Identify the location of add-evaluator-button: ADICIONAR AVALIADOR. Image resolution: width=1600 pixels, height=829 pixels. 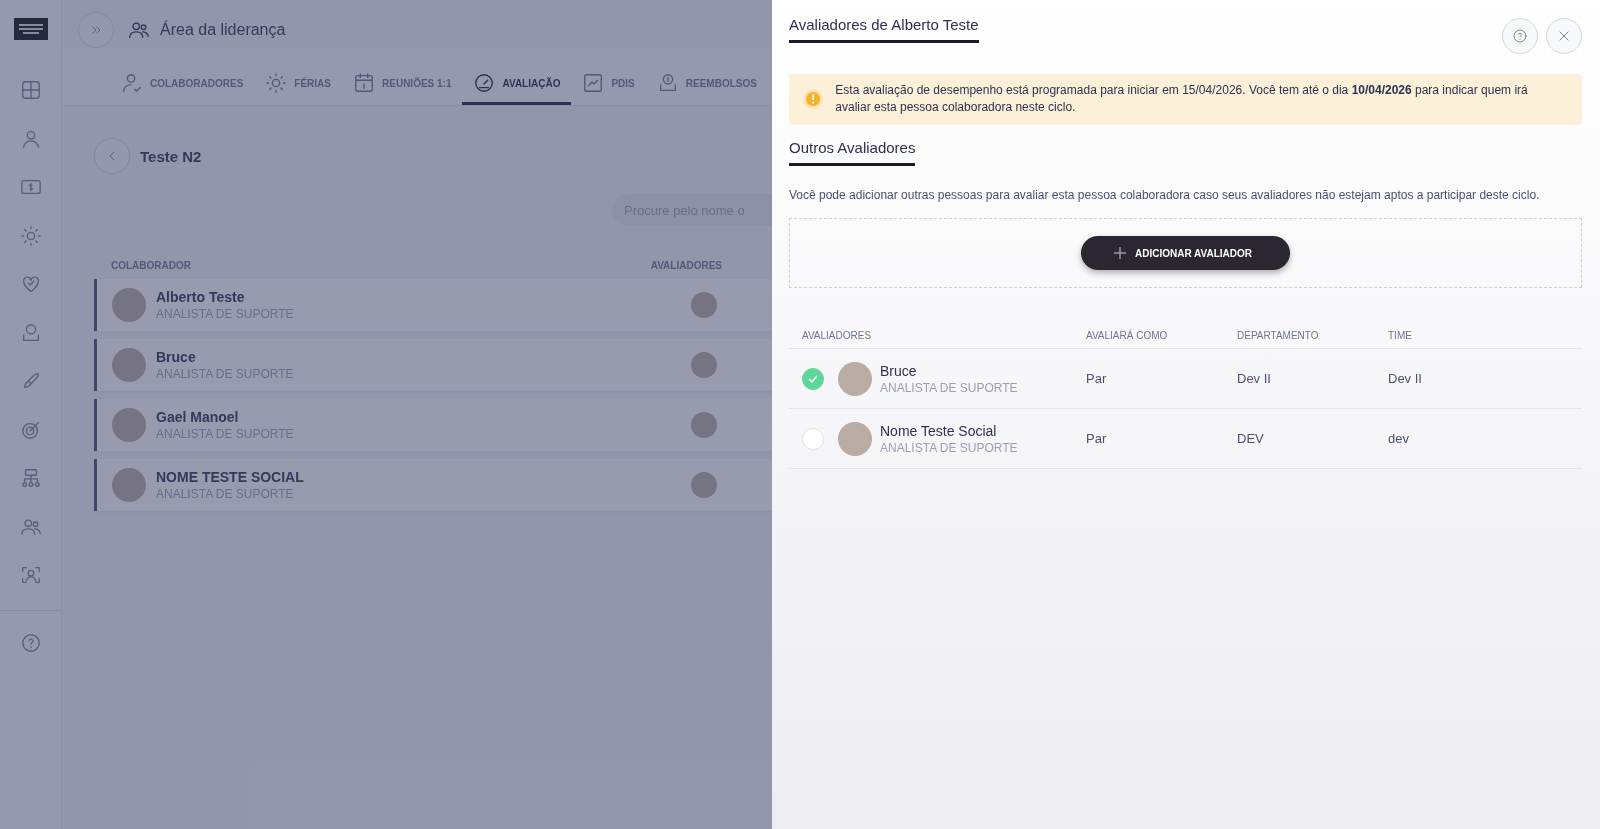
(1185, 253).